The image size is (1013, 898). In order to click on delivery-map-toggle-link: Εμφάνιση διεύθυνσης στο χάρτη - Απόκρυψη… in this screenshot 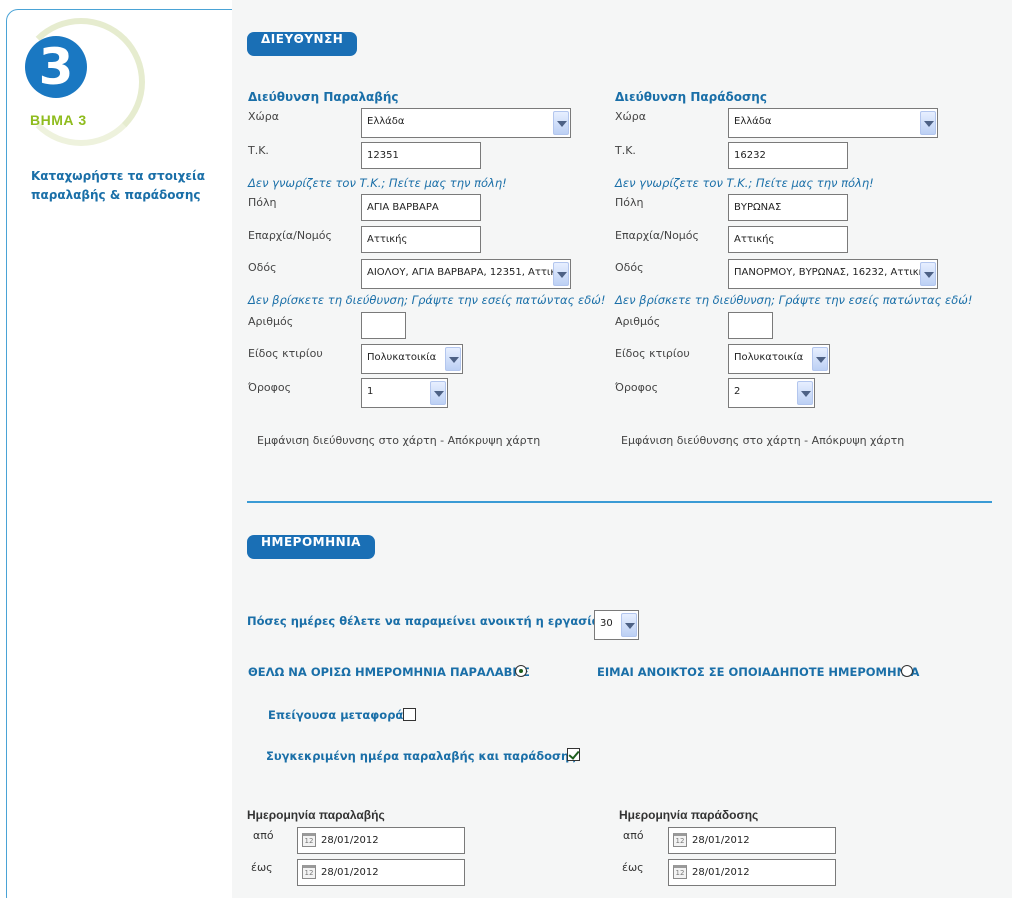, I will do `click(762, 440)`.